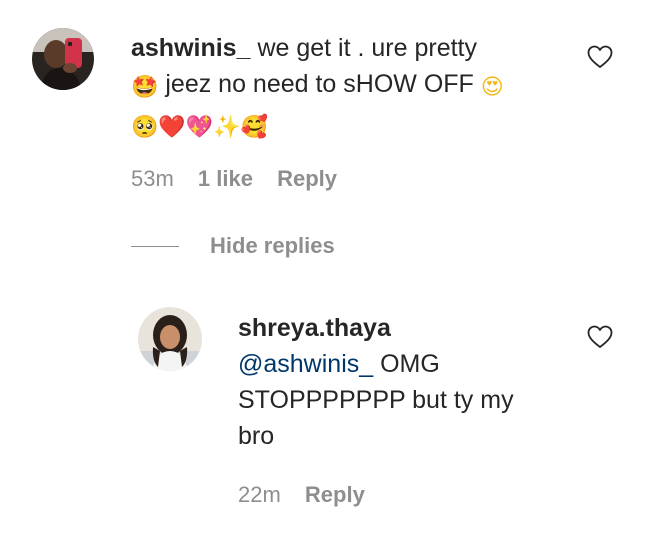  I want to click on star-struck-emoji-icon: 🤩, so click(145, 87).